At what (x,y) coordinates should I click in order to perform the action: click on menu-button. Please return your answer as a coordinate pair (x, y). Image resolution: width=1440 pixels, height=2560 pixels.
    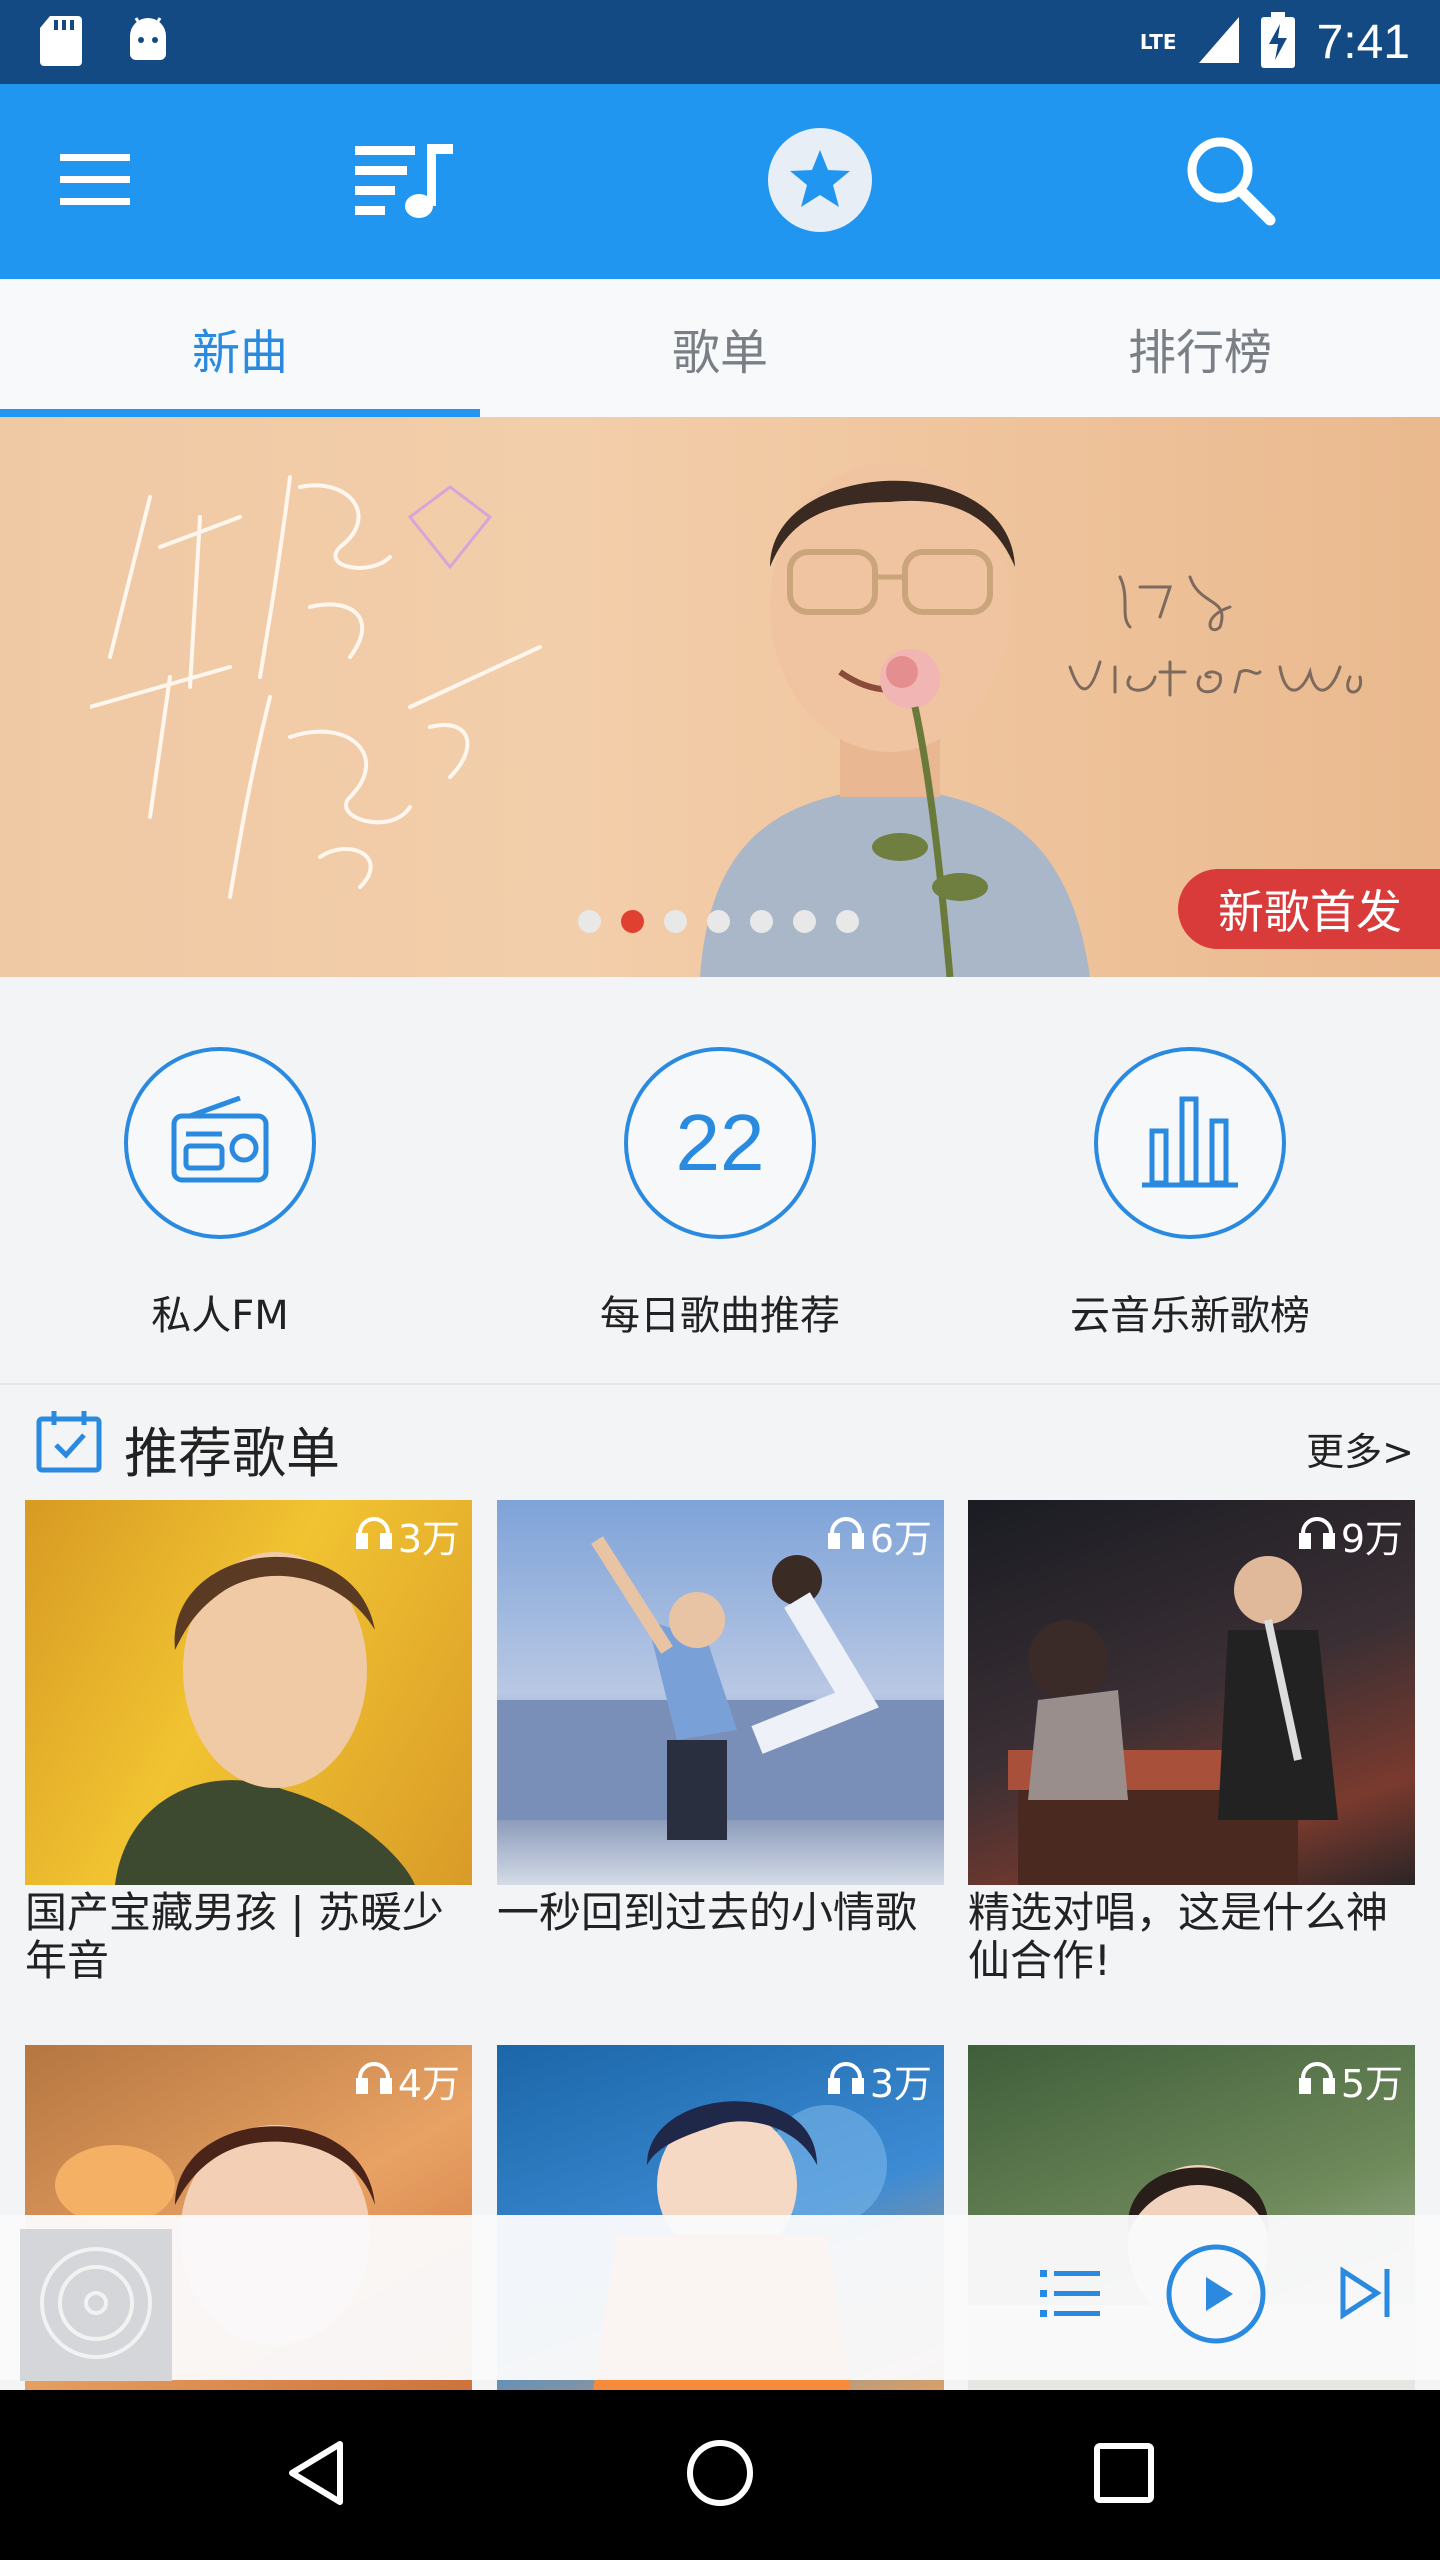
    Looking at the image, I should click on (95, 181).